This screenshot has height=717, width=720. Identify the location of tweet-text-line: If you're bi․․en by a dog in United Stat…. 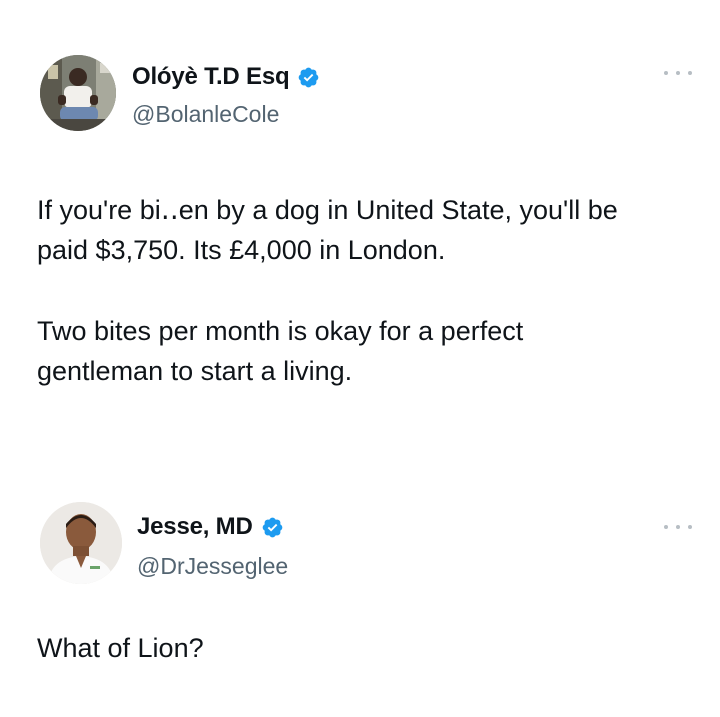
(327, 210).